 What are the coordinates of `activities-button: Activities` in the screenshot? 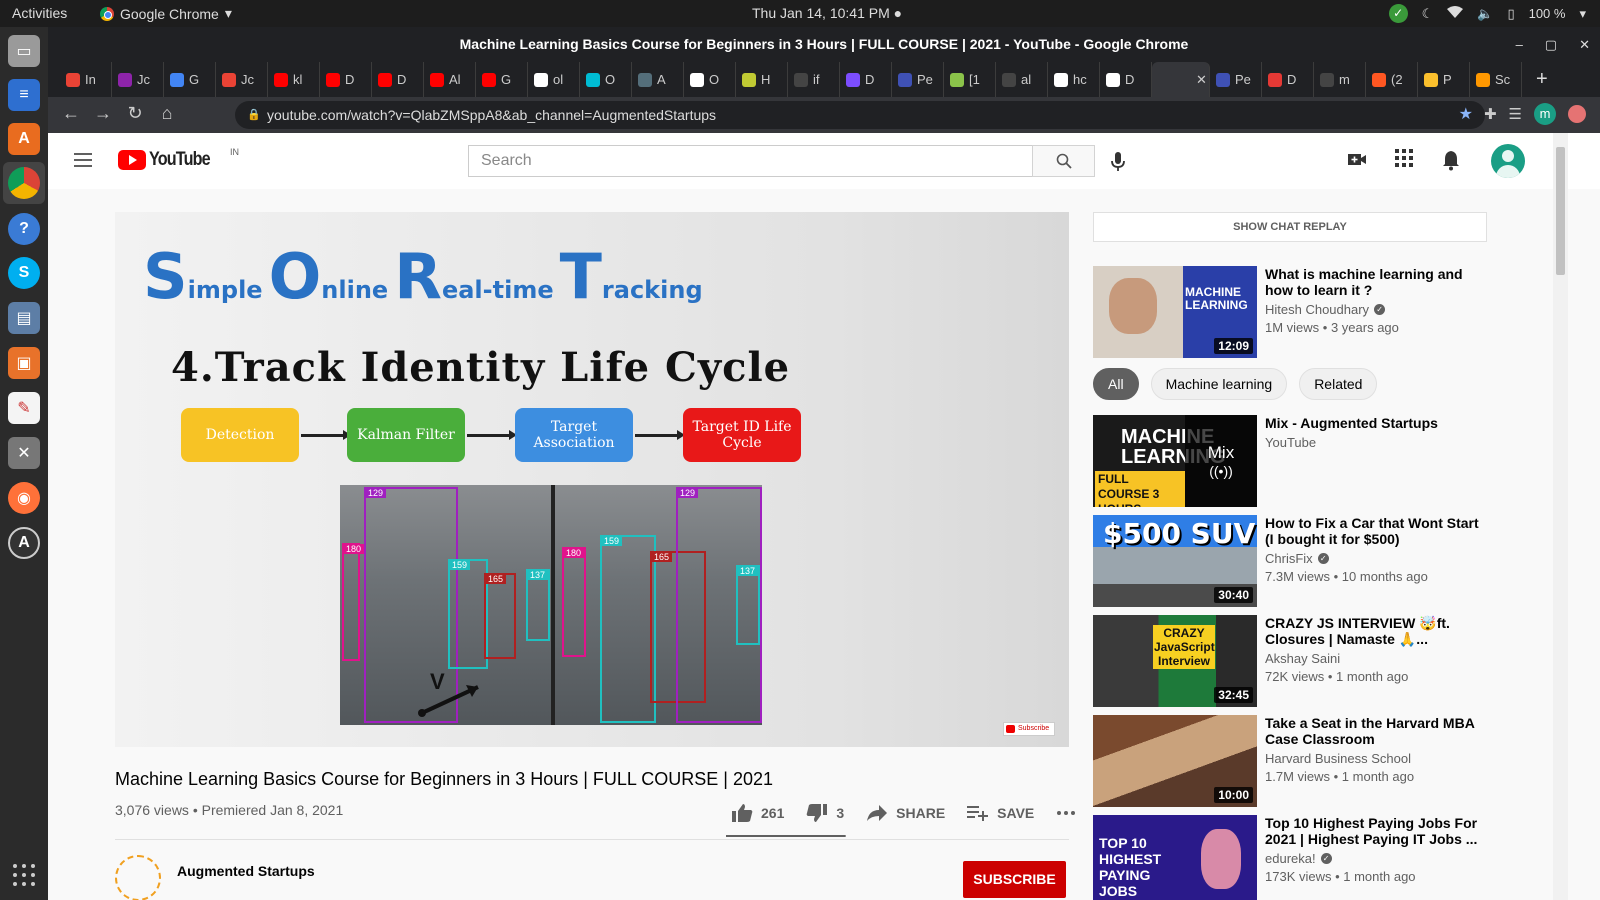 It's located at (39, 13).